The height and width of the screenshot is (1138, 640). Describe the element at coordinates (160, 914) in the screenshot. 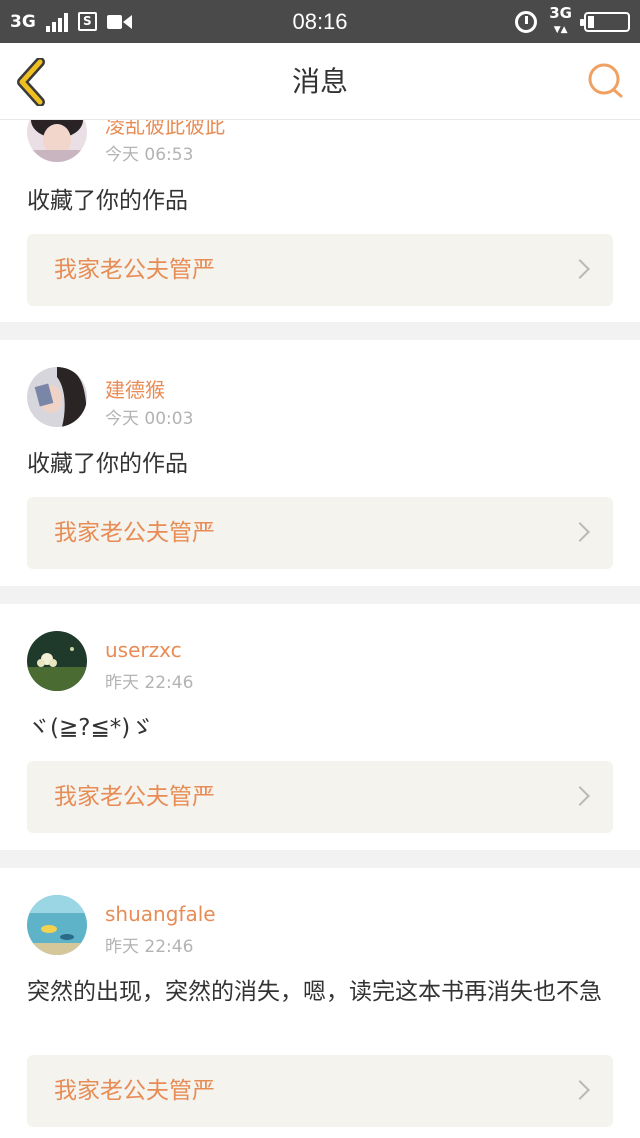

I see `username: shuangfale` at that location.